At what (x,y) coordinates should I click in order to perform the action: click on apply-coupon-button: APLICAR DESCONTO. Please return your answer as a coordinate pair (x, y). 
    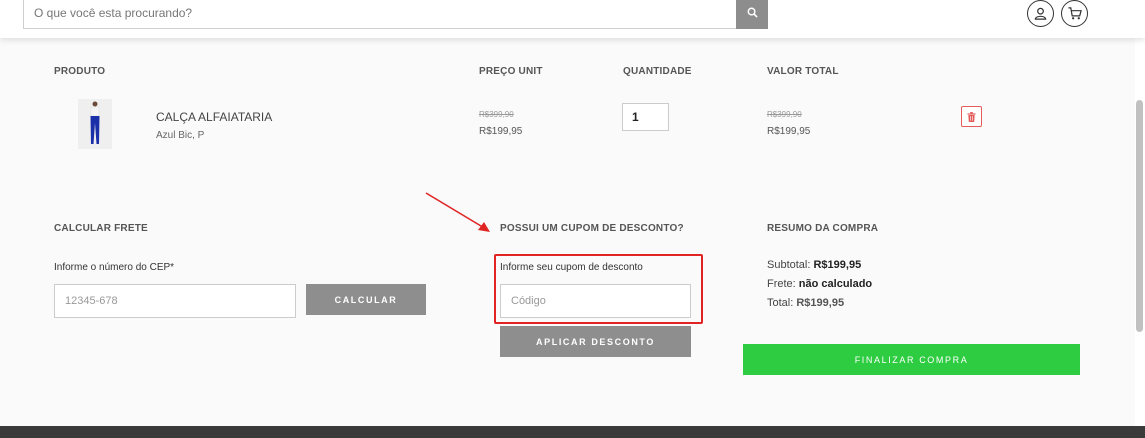
    Looking at the image, I should click on (595, 341).